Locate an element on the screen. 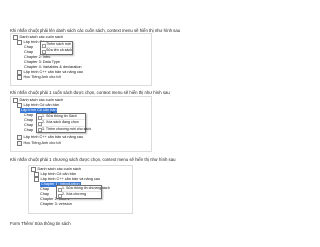  tree-chapter: Chap is located at coordinates (28, 130).